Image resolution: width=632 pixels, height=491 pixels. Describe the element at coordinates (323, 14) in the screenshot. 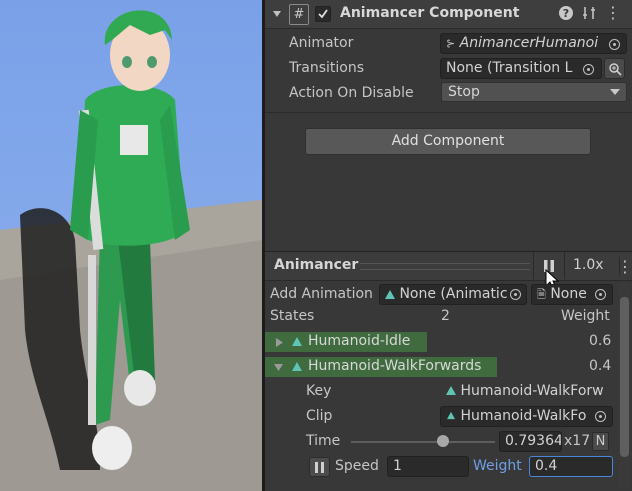

I see `enable-checkbox` at that location.